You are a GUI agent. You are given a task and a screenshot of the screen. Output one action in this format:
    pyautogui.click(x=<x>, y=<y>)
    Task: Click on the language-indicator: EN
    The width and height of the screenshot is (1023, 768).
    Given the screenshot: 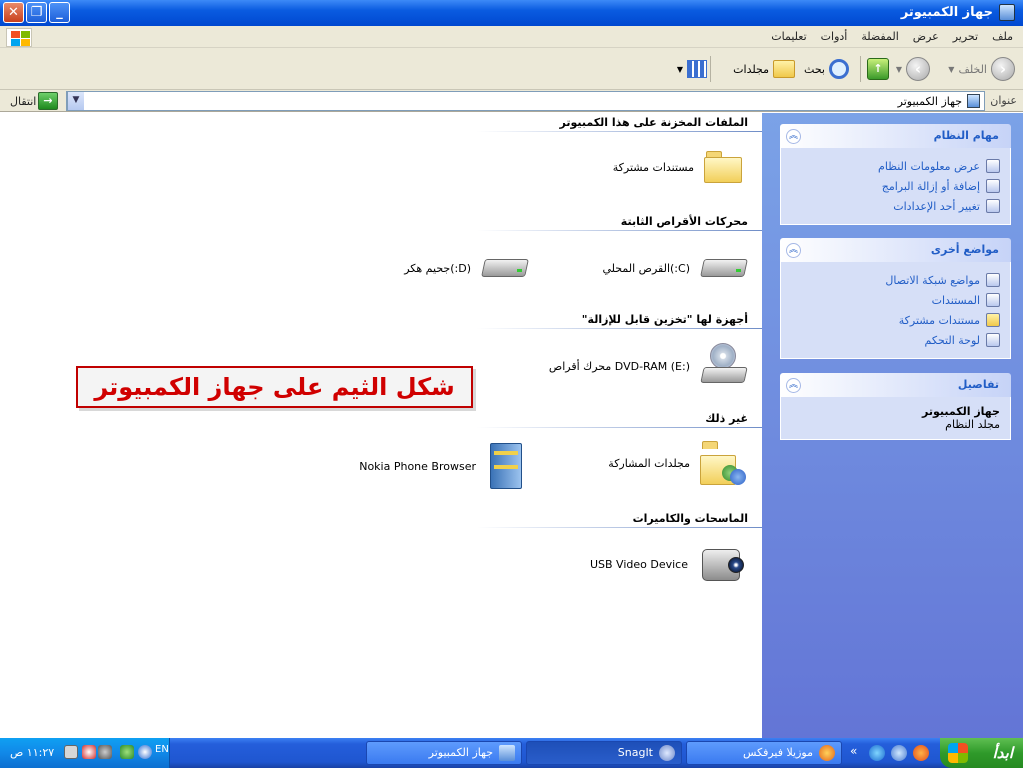 What is the action you would take?
    pyautogui.click(x=162, y=749)
    